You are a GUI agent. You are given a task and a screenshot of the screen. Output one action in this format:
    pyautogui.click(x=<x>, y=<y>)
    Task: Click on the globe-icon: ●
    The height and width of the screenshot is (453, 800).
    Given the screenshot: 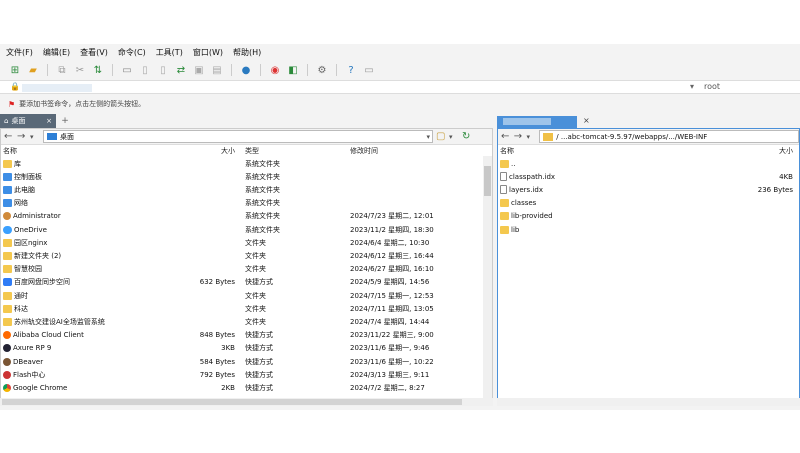 What is the action you would take?
    pyautogui.click(x=246, y=70)
    